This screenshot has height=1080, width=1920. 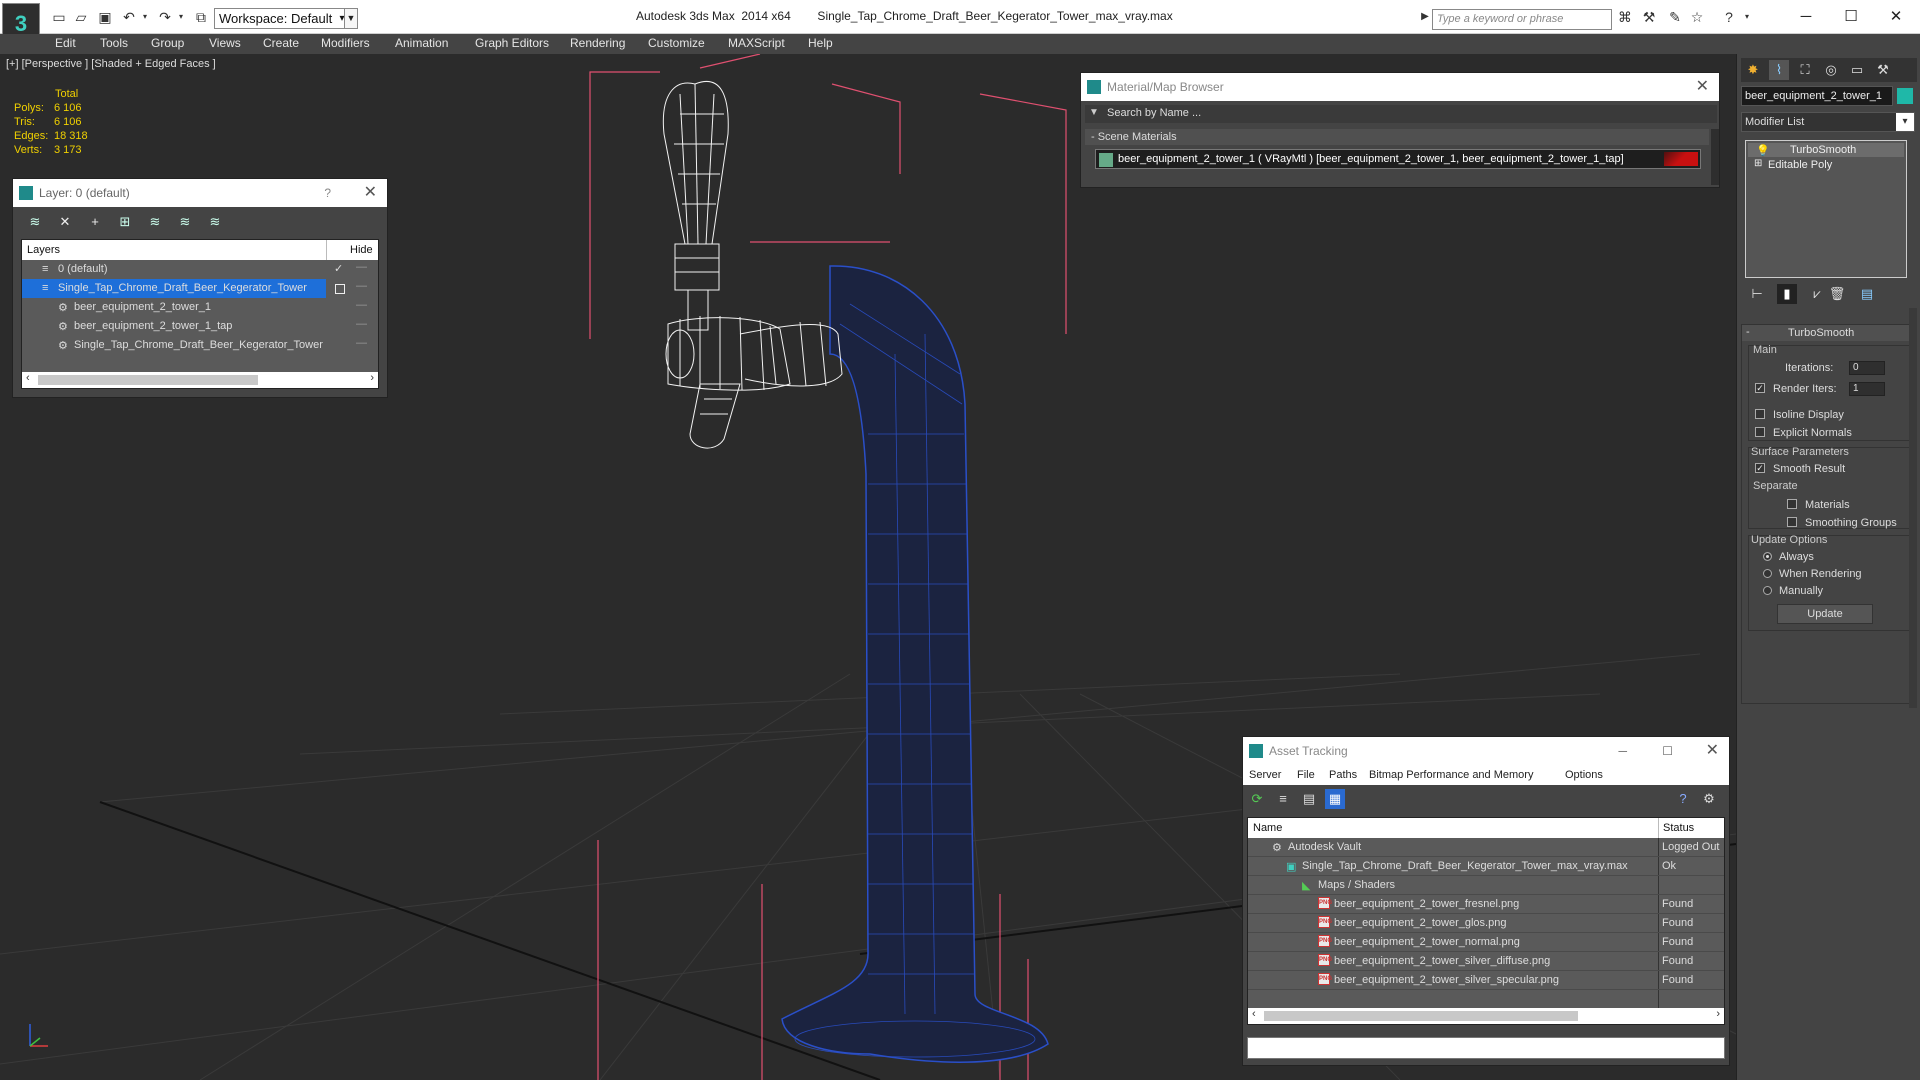 What do you see at coordinates (1400, 87) in the screenshot?
I see `material-browser-title-bar: Material/Map Browser ✕` at bounding box center [1400, 87].